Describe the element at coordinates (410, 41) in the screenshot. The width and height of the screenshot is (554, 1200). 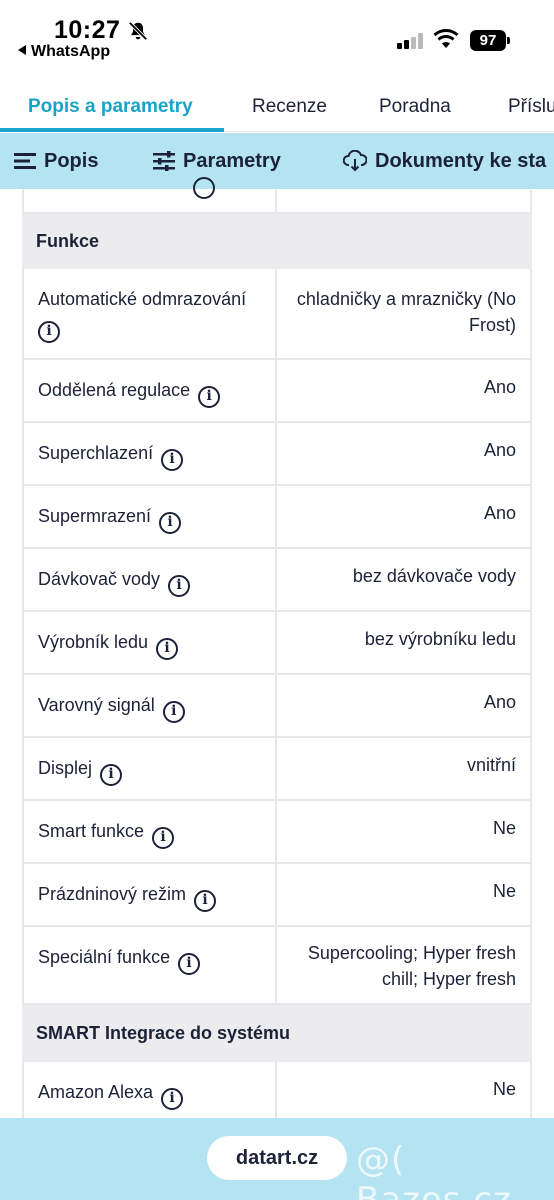
I see `signal-icon` at that location.